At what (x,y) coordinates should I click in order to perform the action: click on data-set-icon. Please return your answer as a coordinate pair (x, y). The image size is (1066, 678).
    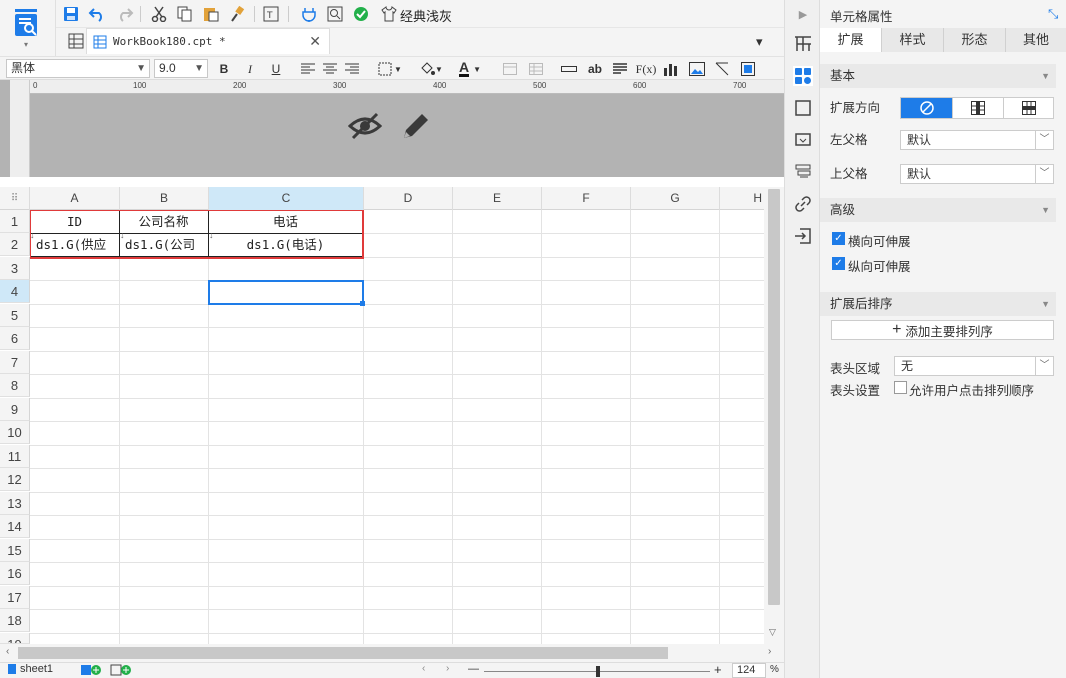
    Looking at the image, I should click on (803, 172).